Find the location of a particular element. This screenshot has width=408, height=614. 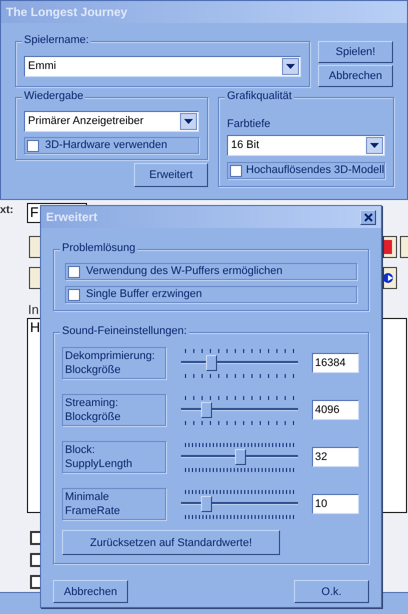

window-title: The Longest Journey is located at coordinates (67, 12).